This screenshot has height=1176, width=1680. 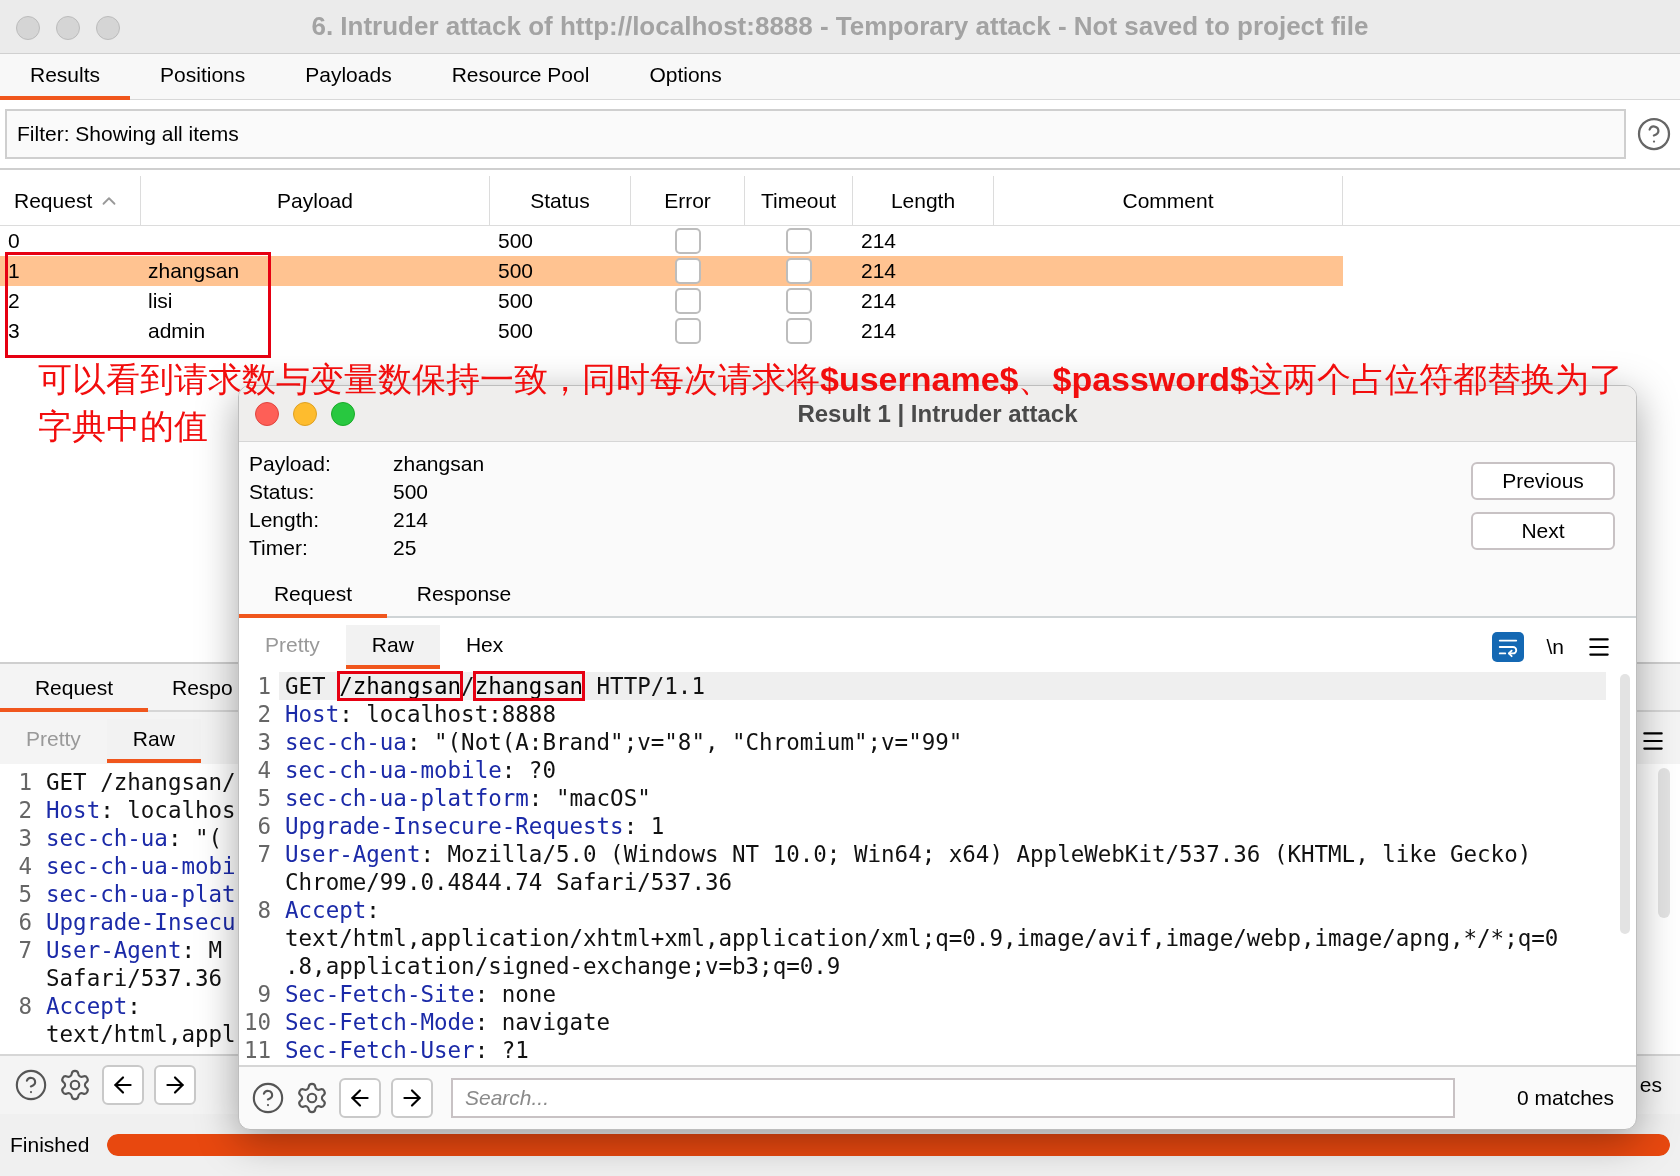 I want to click on table-row: 3 admin 500 214, so click(x=671, y=331).